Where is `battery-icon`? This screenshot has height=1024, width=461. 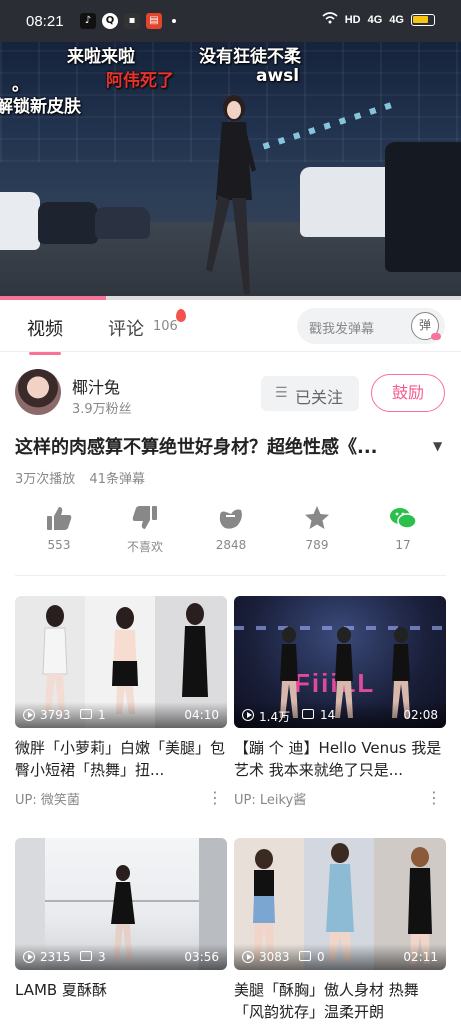 battery-icon is located at coordinates (423, 19).